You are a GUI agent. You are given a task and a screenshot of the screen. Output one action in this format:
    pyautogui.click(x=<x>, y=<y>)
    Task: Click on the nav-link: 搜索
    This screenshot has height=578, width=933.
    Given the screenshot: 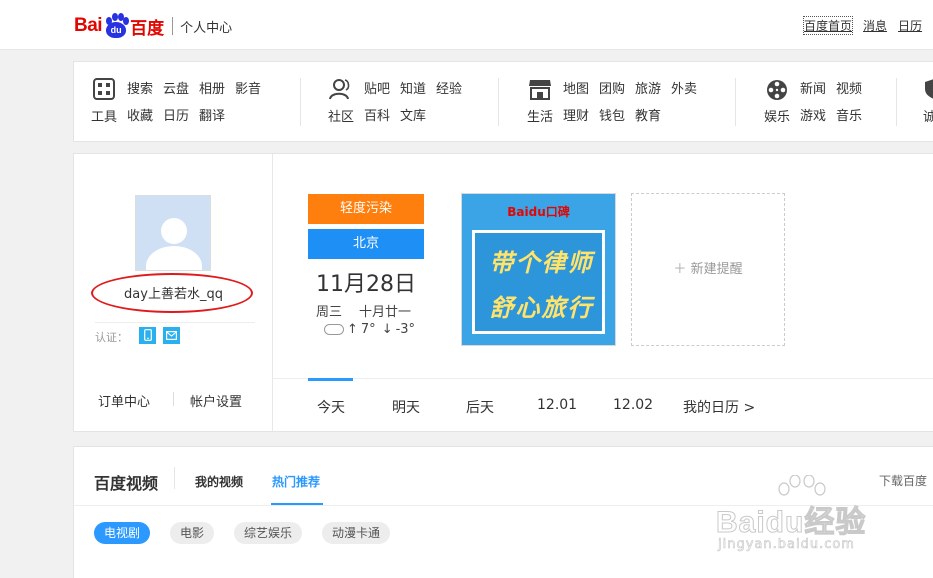 What is the action you would take?
    pyautogui.click(x=140, y=87)
    